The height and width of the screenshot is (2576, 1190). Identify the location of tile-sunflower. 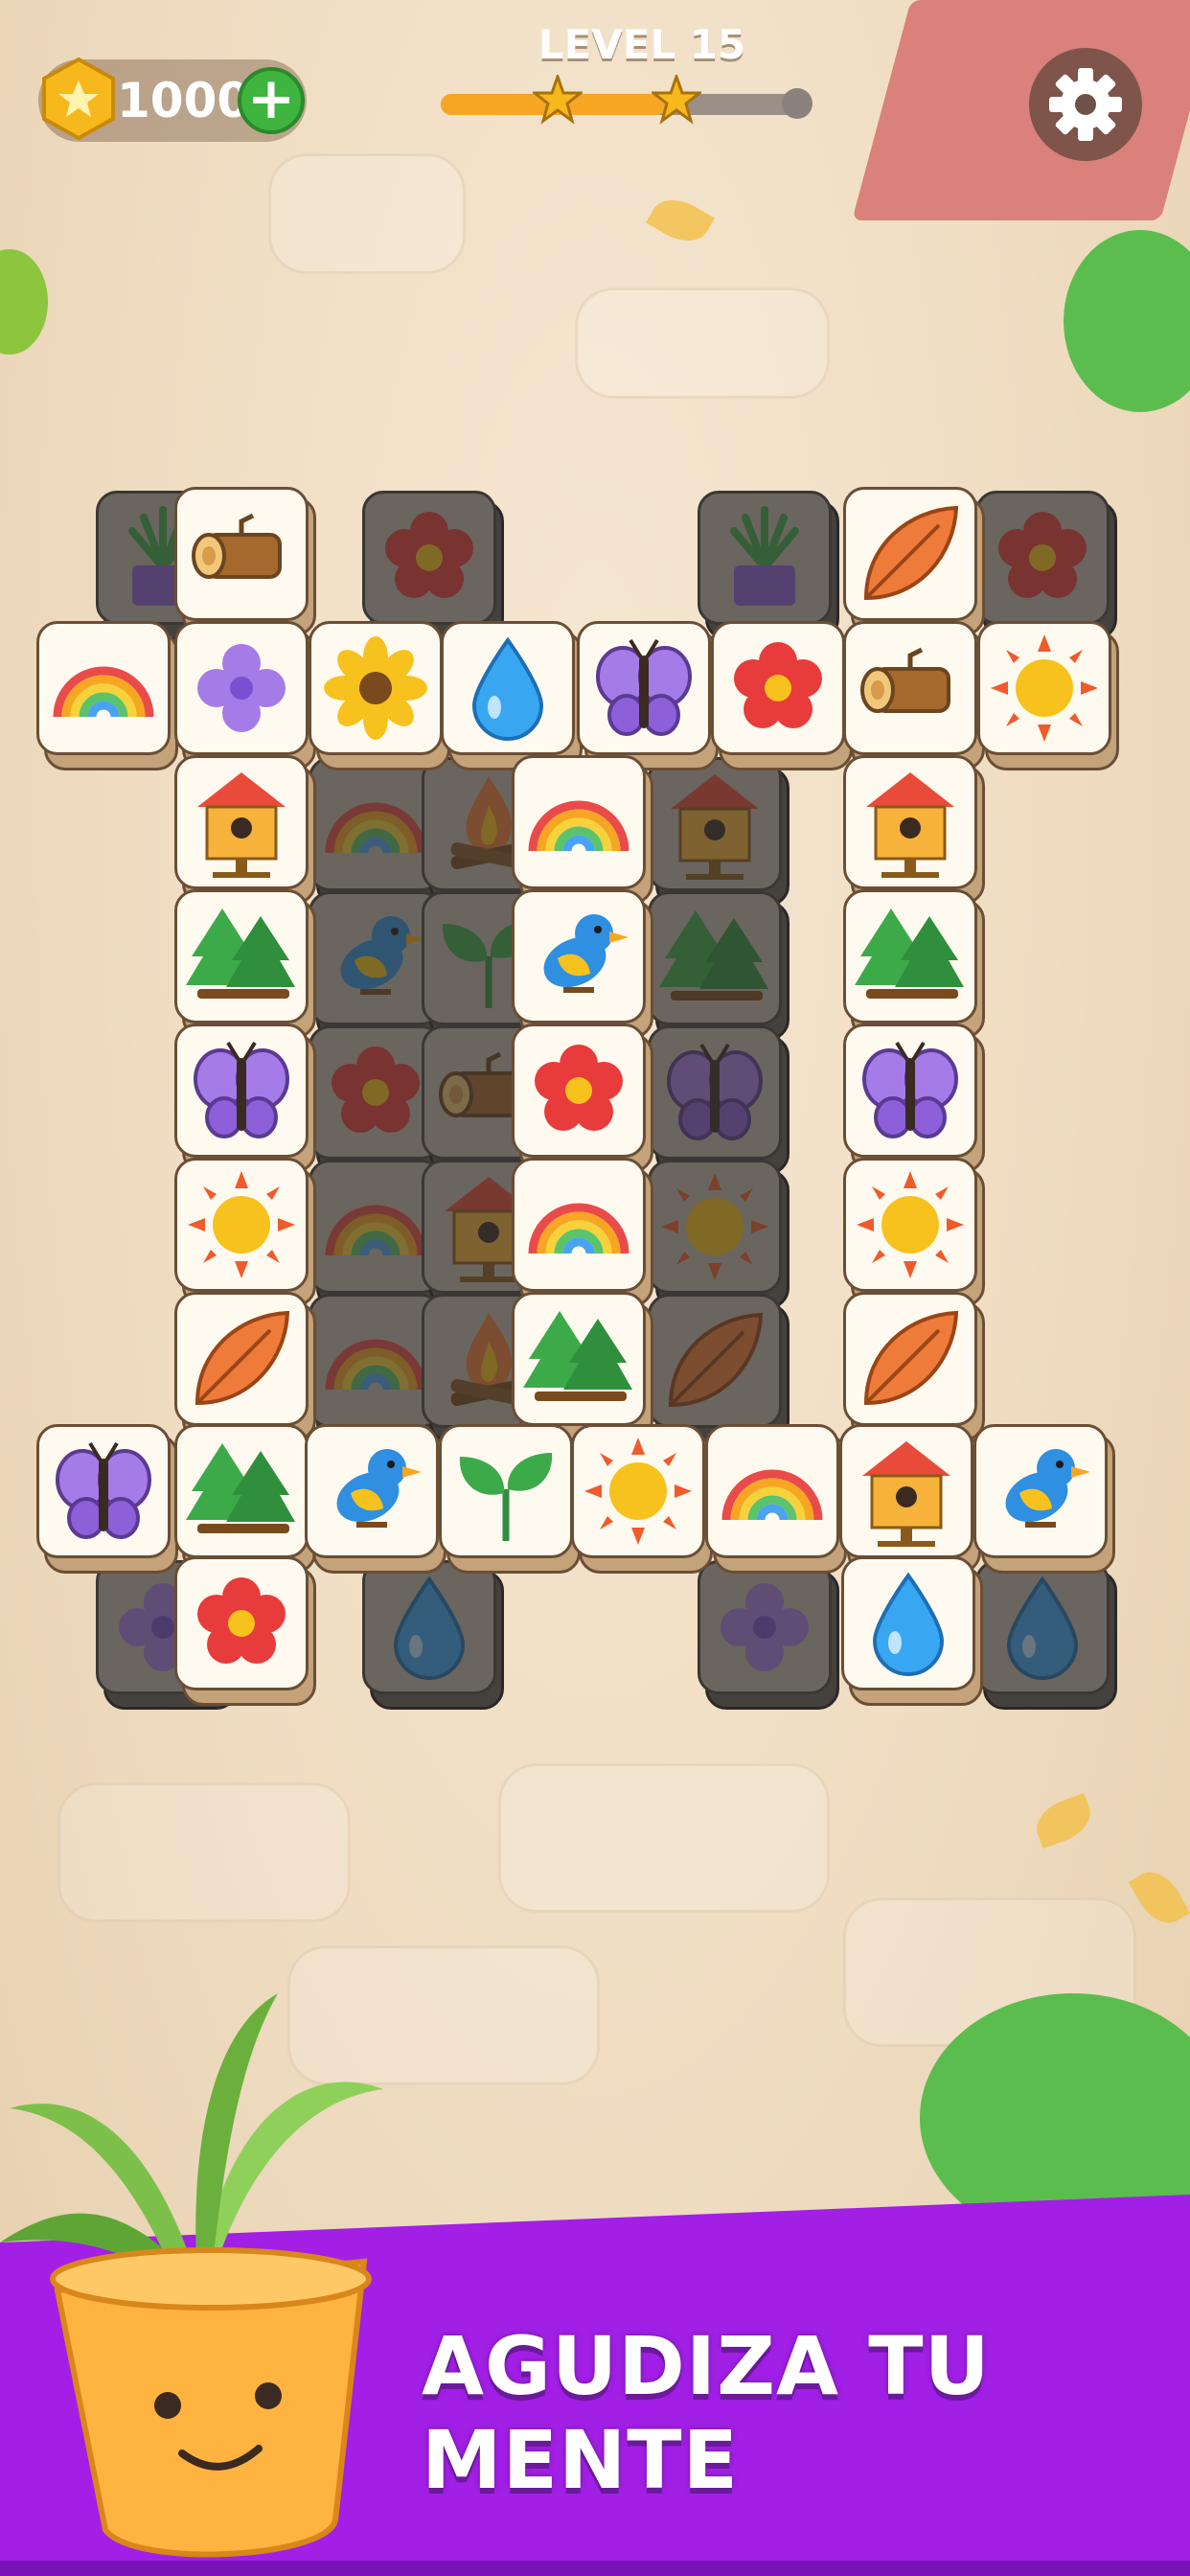
(380, 695).